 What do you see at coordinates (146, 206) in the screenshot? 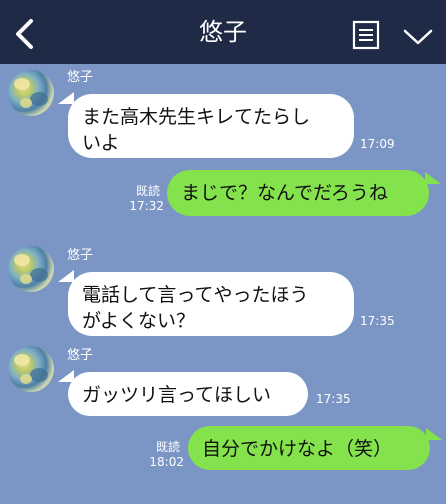
I see `message-time: 17:32` at bounding box center [146, 206].